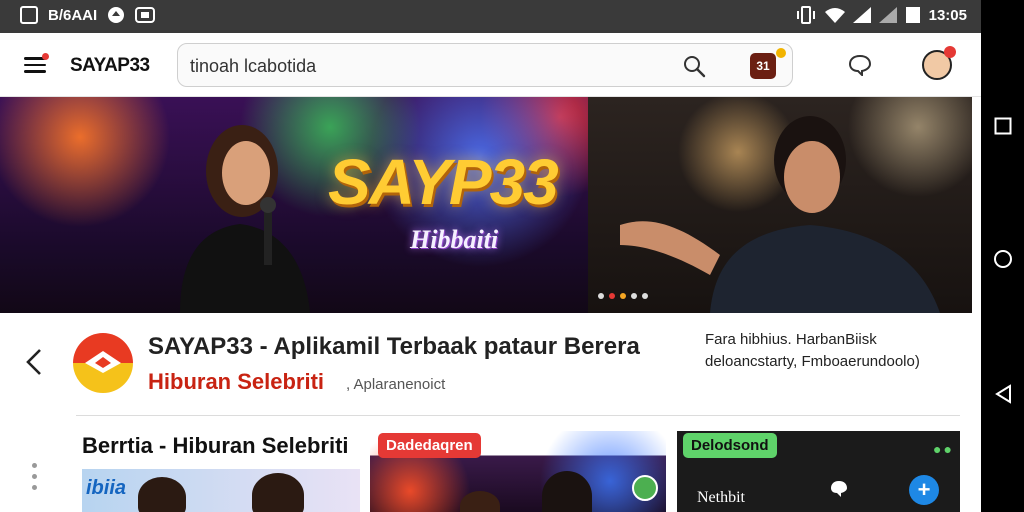 The image size is (1024, 512). What do you see at coordinates (443, 182) in the screenshot?
I see `banner-title: SAYP33` at bounding box center [443, 182].